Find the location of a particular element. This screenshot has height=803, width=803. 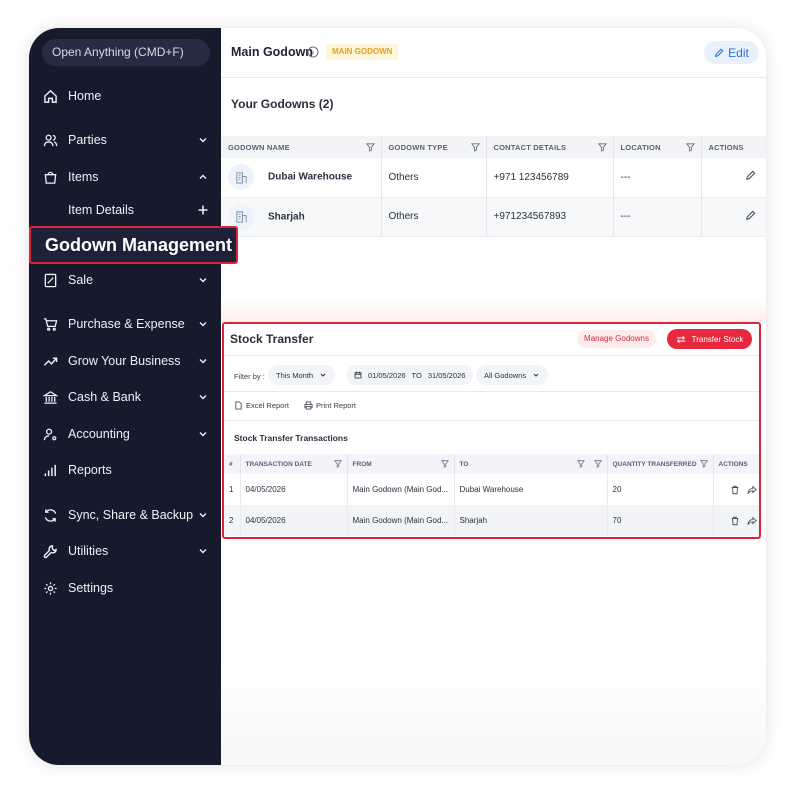

edit-label: Edit is located at coordinates (738, 52).